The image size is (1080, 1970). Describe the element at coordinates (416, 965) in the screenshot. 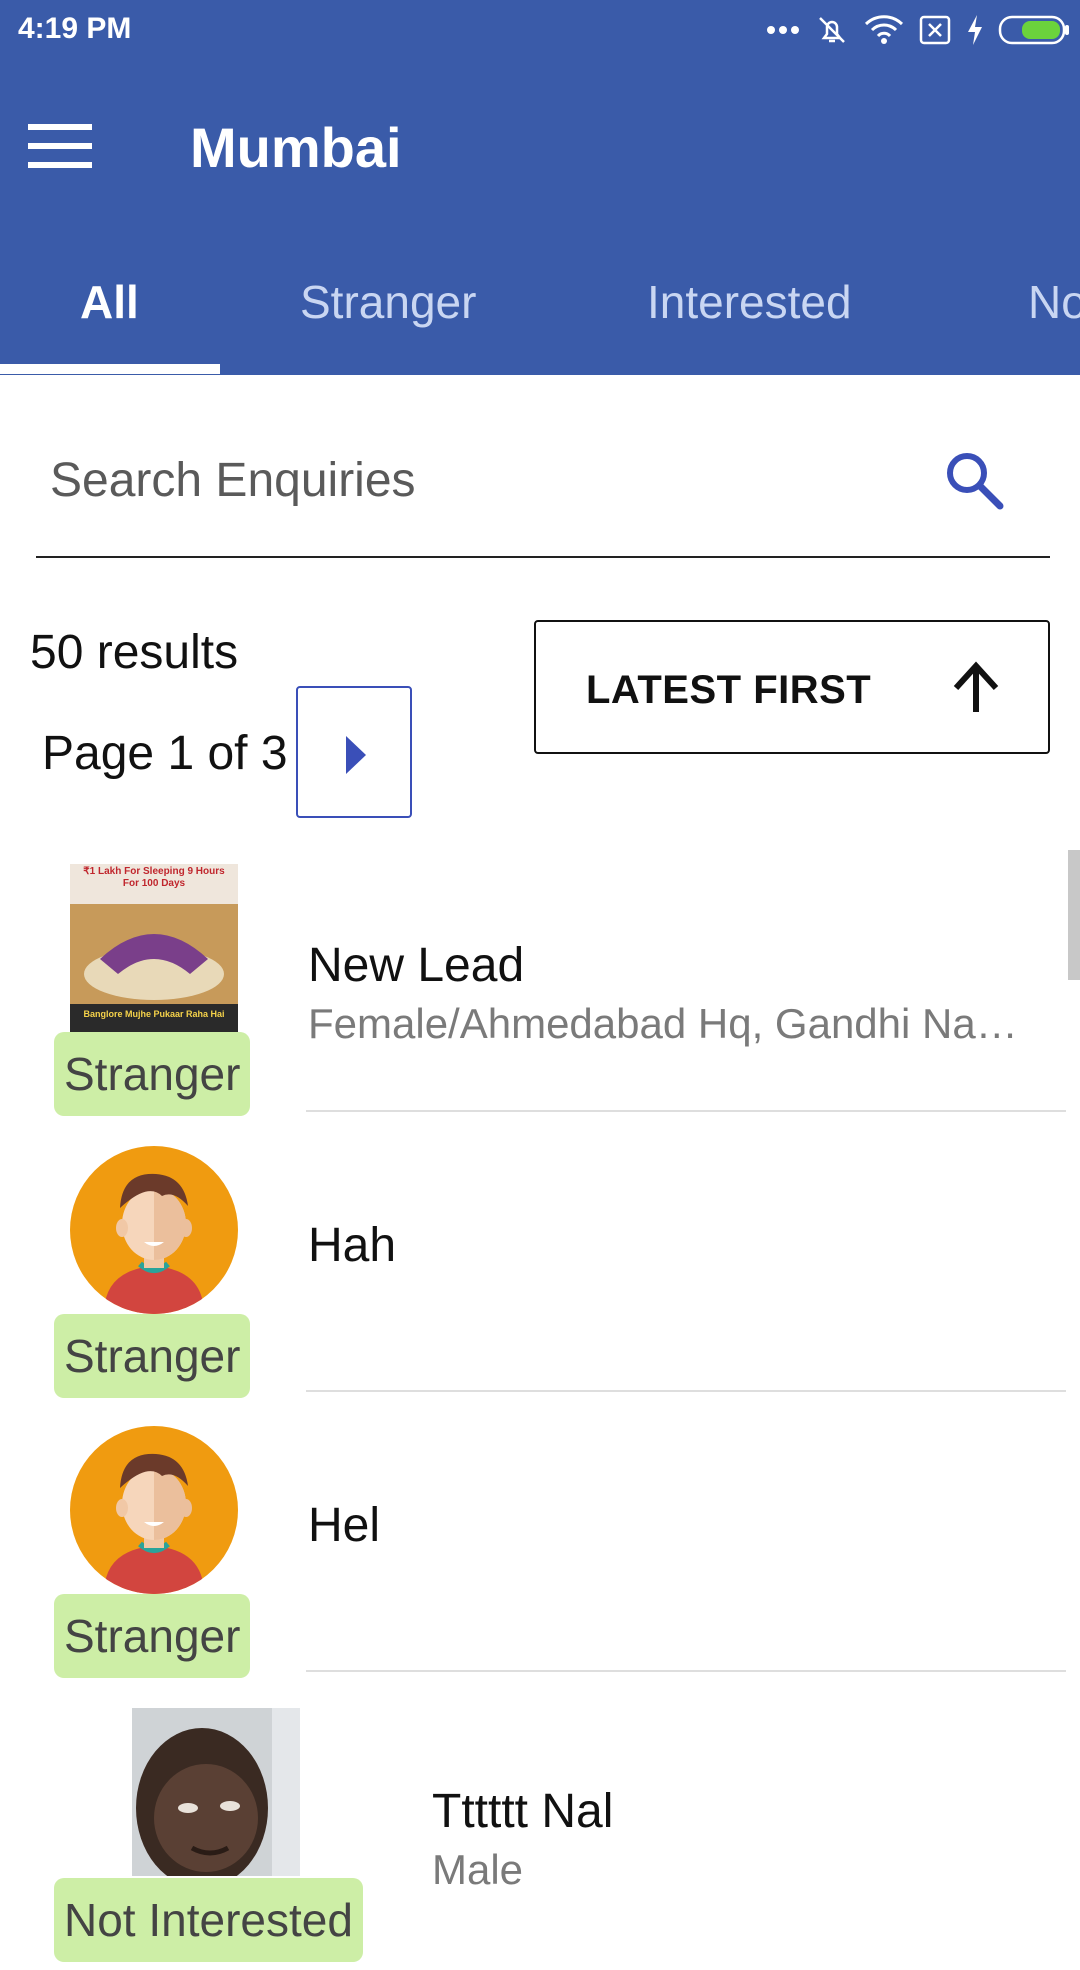

I see `enquiry-name: New Lead` at that location.